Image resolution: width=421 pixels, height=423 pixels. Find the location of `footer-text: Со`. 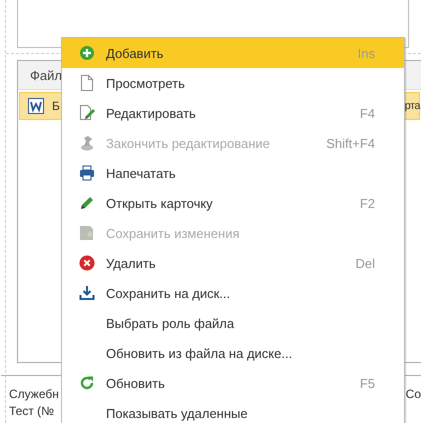

footer-text: Со is located at coordinates (413, 394).